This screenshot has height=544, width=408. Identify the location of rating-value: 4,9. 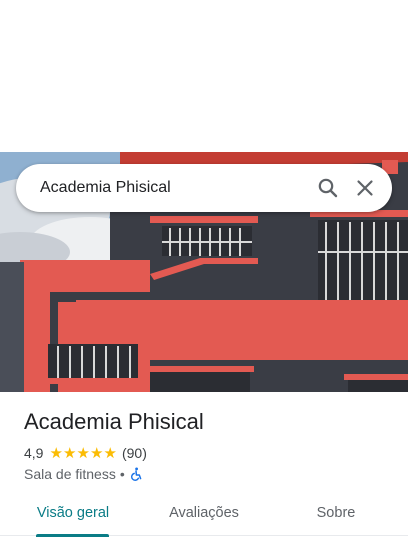
(34, 453).